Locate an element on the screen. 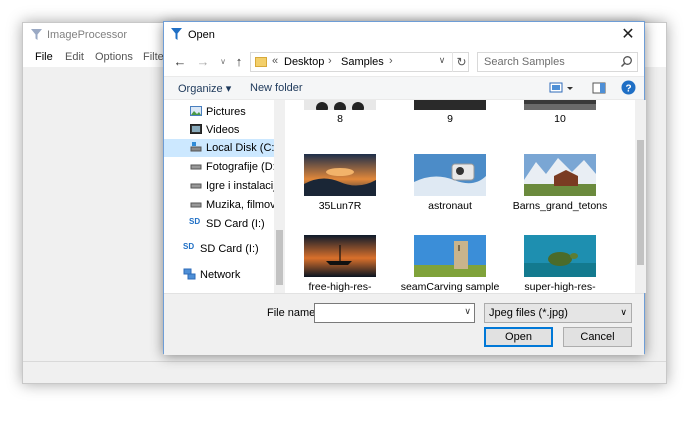 This screenshot has height=424, width=687. new-folder-button: New folder is located at coordinates (276, 88).